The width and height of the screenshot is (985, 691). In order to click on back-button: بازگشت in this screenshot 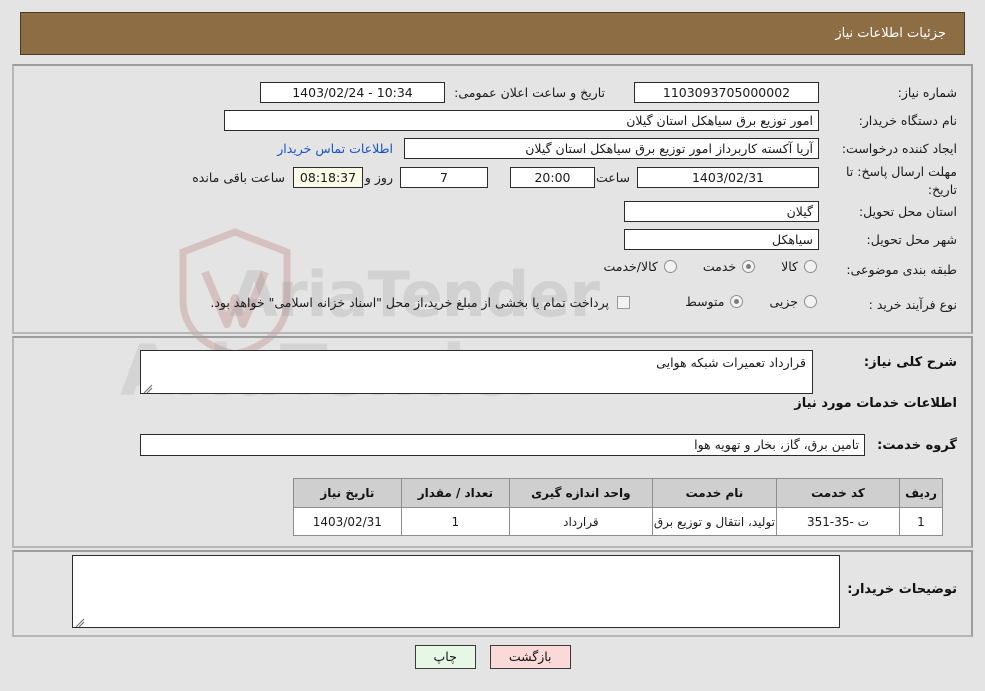, I will do `click(530, 657)`.